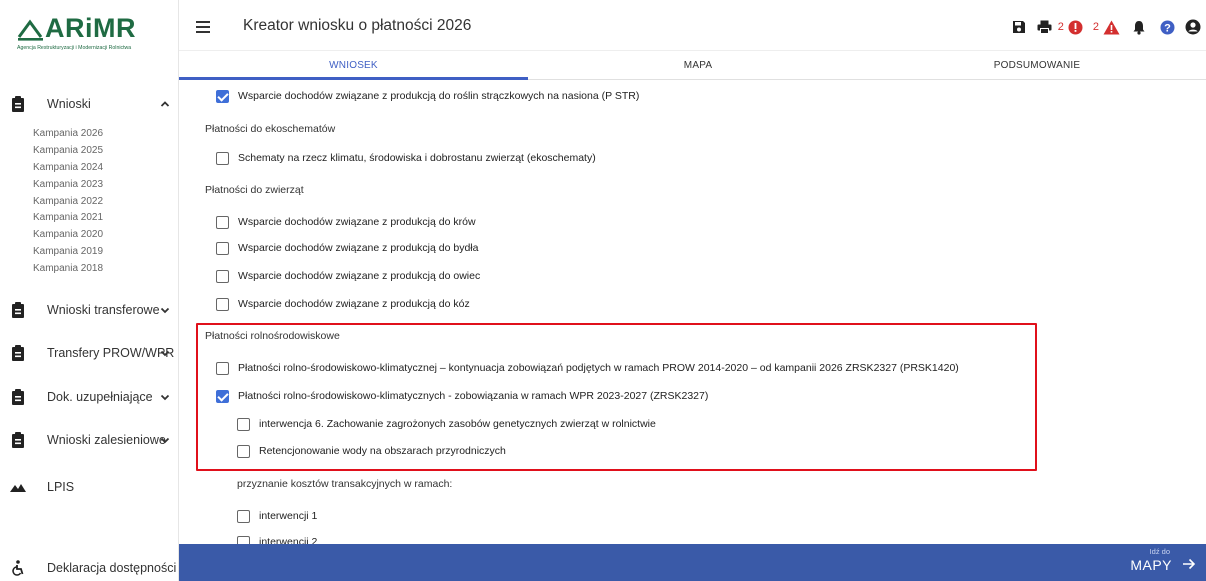  I want to click on hamburger-menu-icon, so click(203, 27).